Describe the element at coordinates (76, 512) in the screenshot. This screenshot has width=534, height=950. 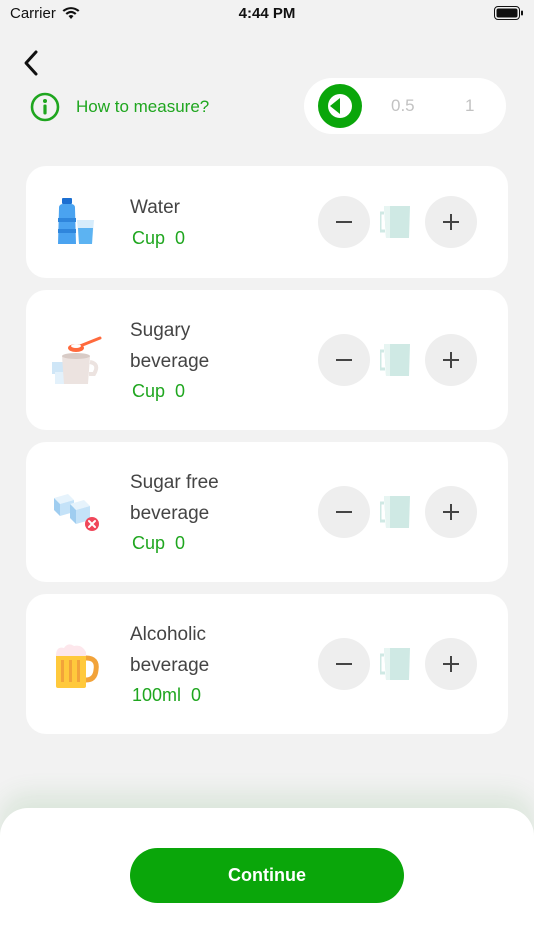
I see `sugar-free-icon` at that location.